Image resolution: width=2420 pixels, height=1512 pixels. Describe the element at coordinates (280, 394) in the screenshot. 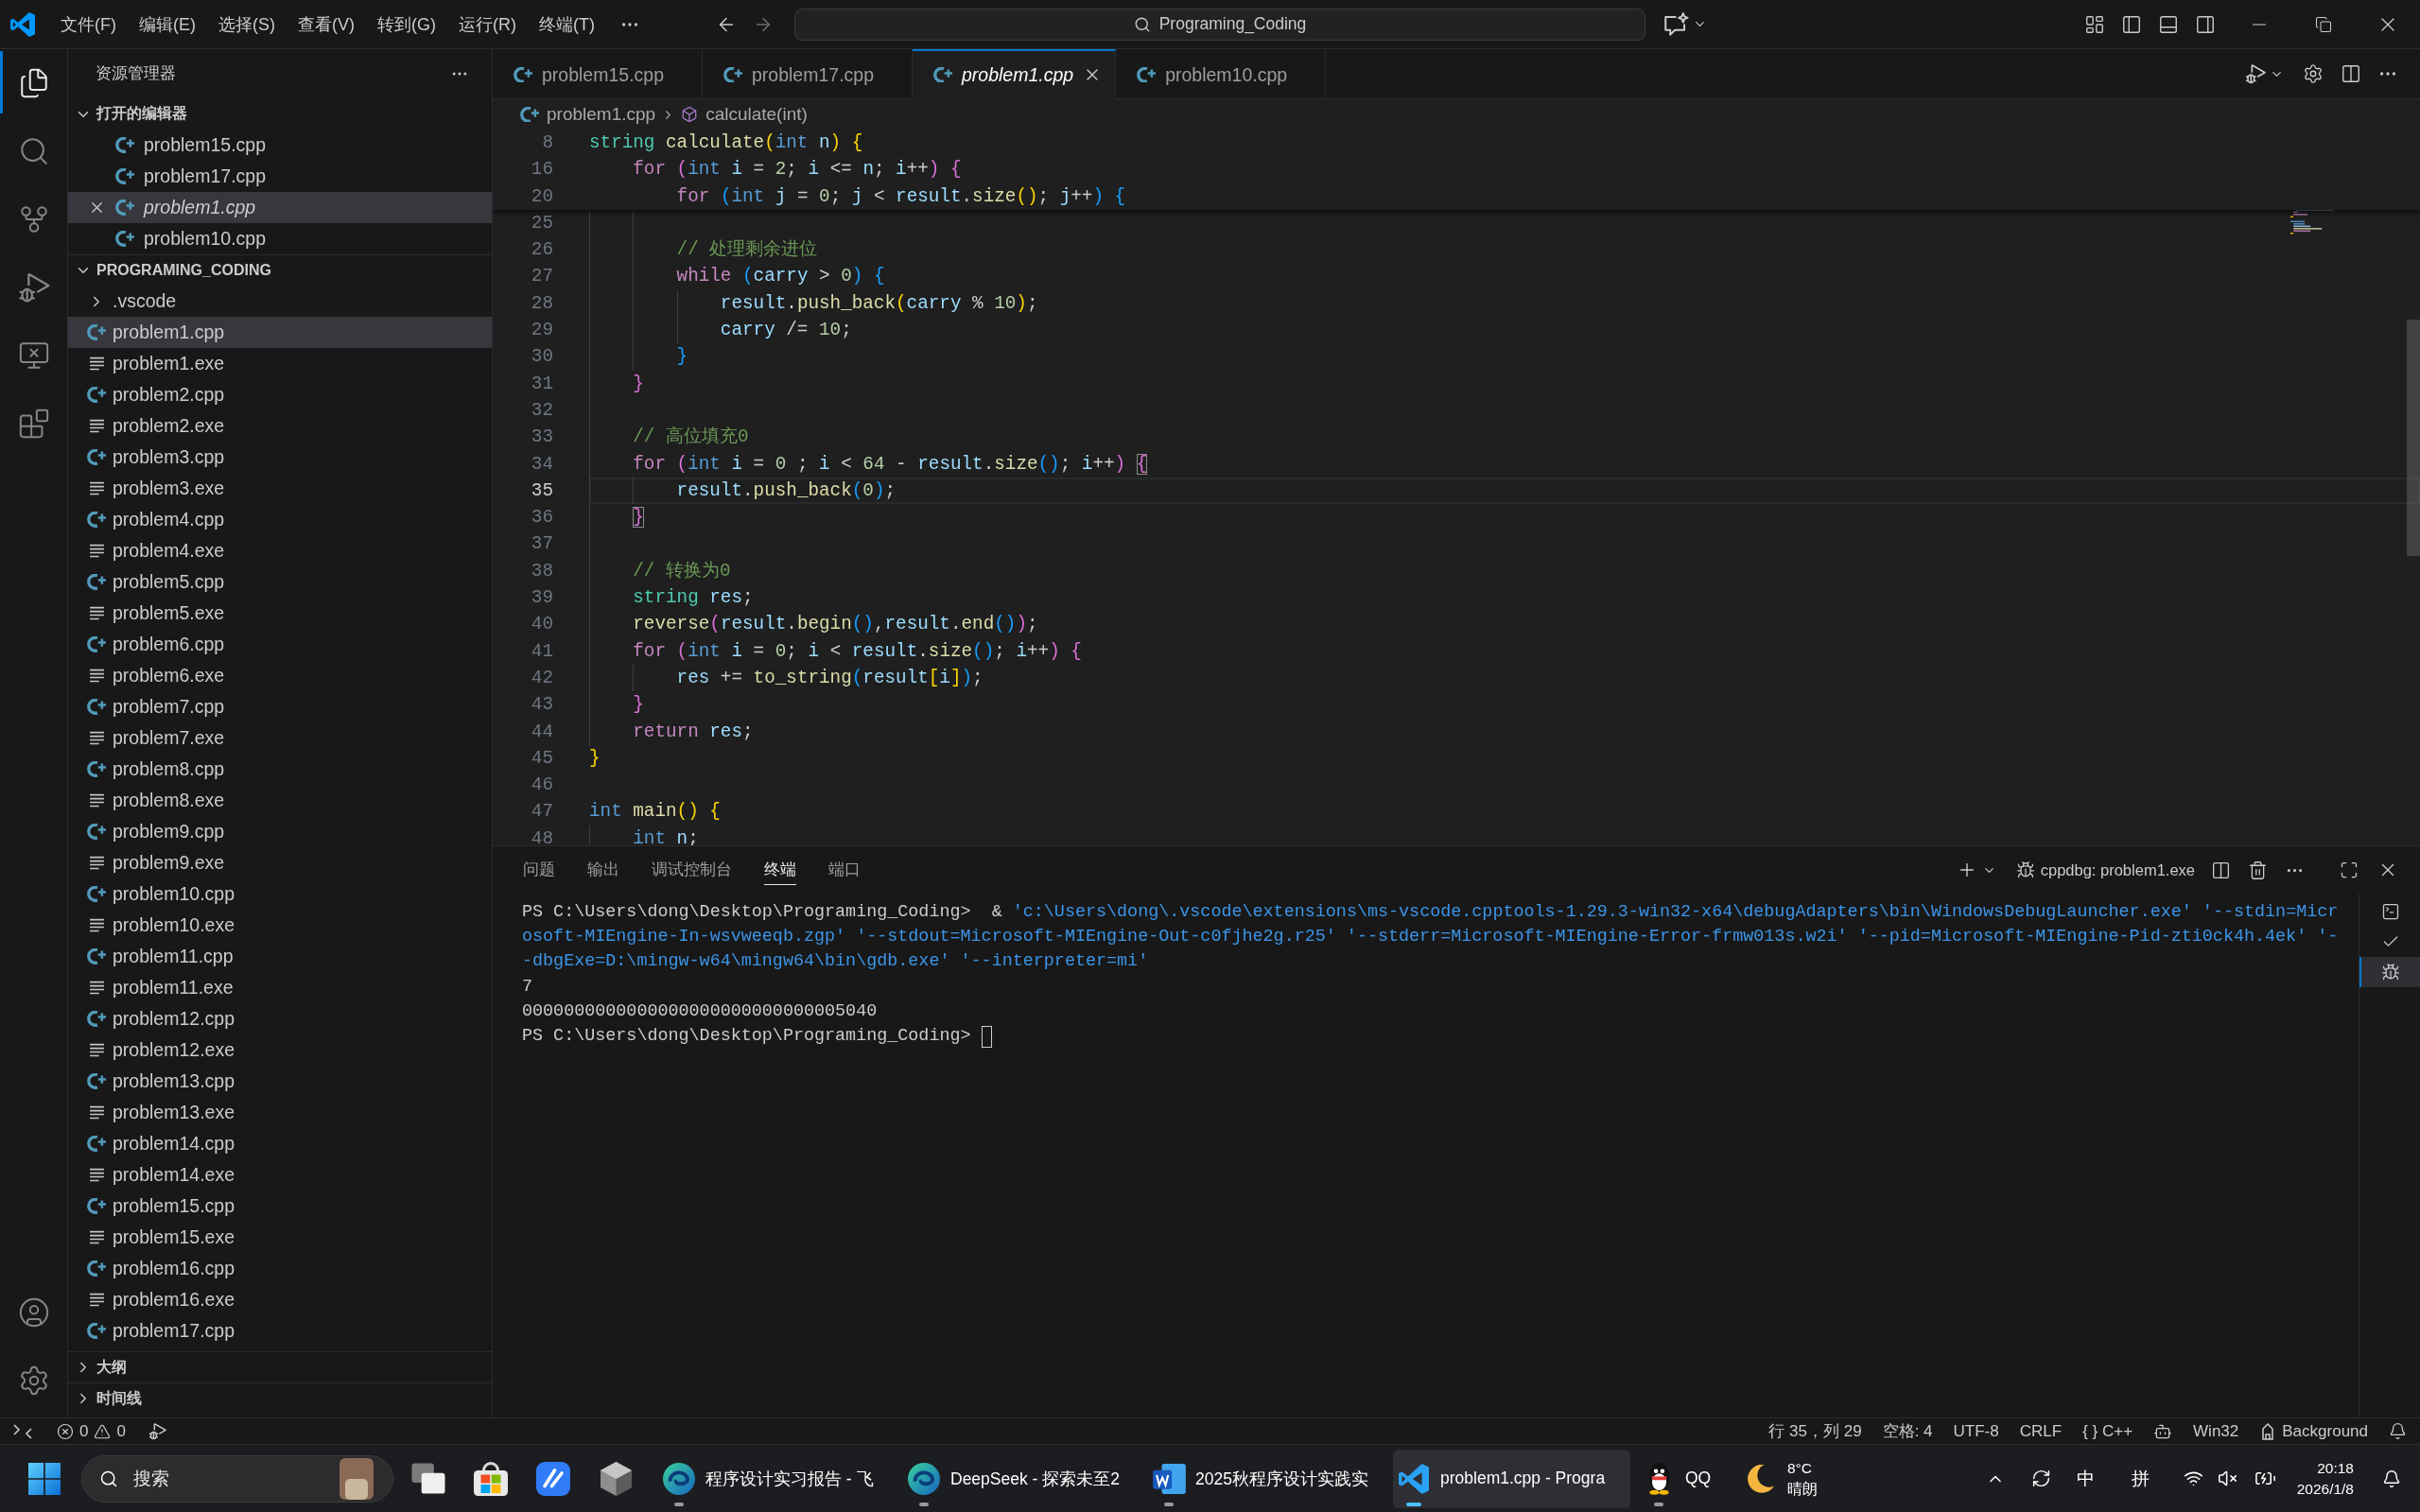

I see `file-item: problem2.cpp` at that location.